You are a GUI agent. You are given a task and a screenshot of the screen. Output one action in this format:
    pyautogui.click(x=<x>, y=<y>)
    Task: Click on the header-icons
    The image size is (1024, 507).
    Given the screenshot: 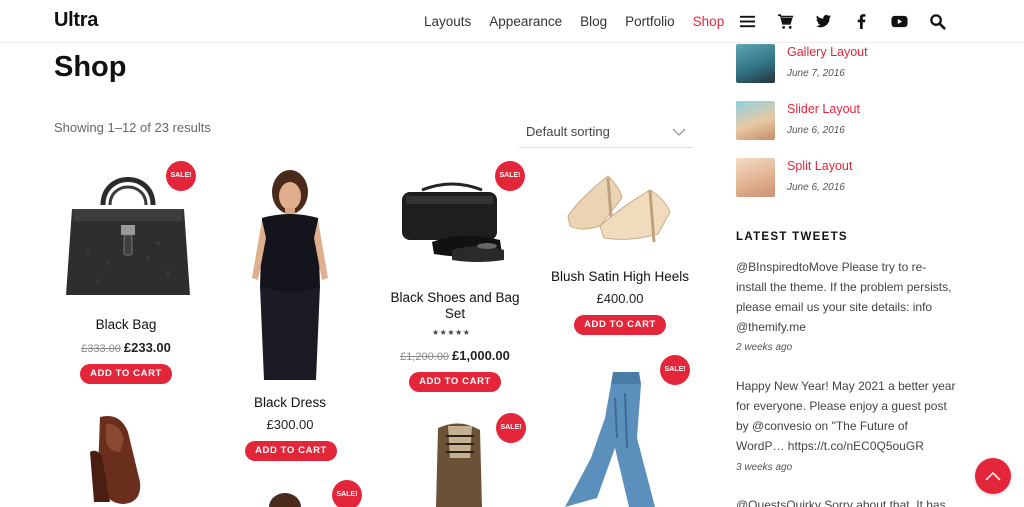 What is the action you would take?
    pyautogui.click(x=852, y=21)
    